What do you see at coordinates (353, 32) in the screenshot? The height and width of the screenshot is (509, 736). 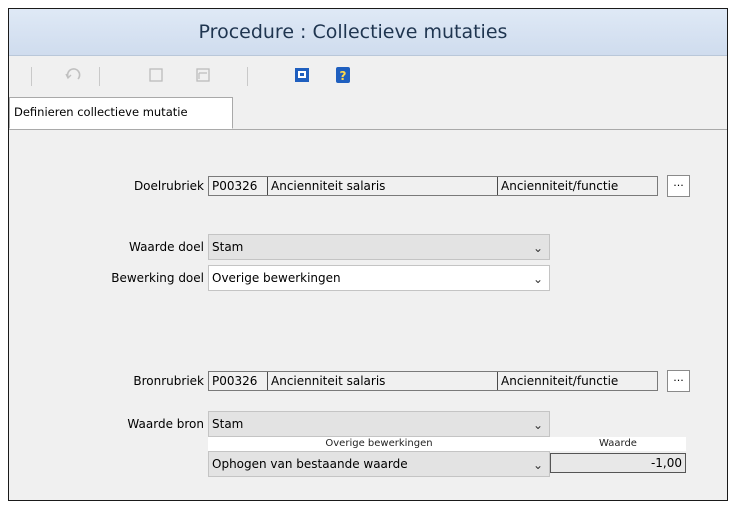 I see `window-title: Procedure : Collectieve mutaties` at bounding box center [353, 32].